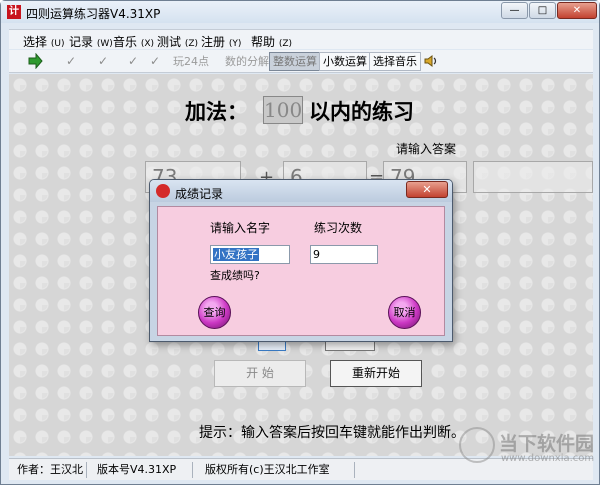 The width and height of the screenshot is (600, 485). What do you see at coordinates (240, 228) in the screenshot?
I see `name-label: 请输入名字` at bounding box center [240, 228].